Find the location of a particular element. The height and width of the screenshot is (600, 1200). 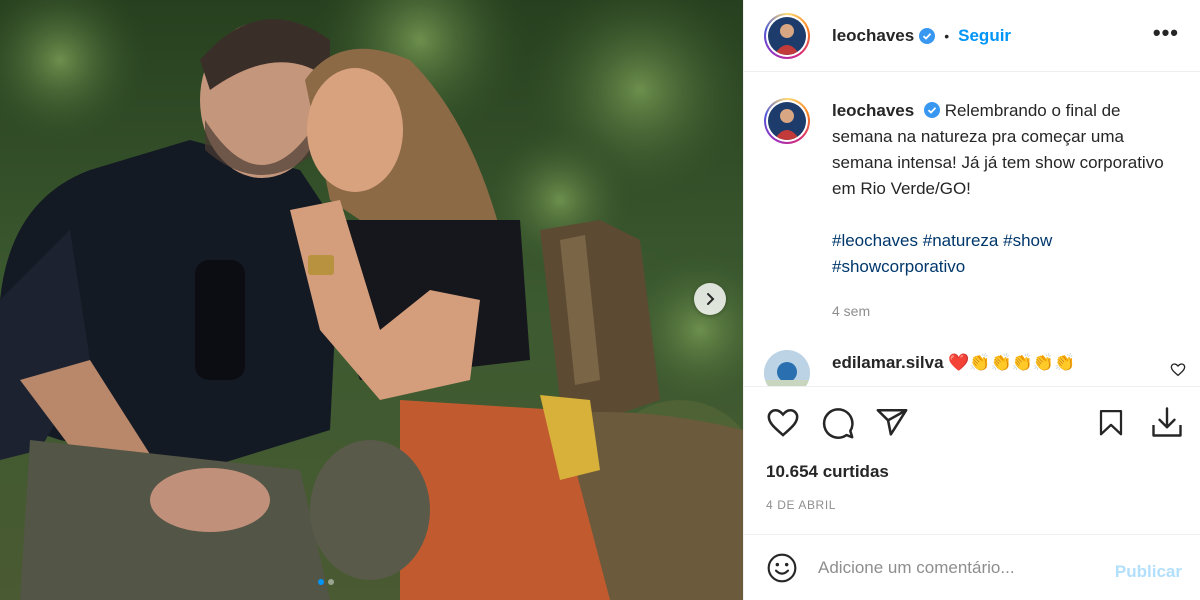

more-options-icon: ••• is located at coordinates (1166, 33).